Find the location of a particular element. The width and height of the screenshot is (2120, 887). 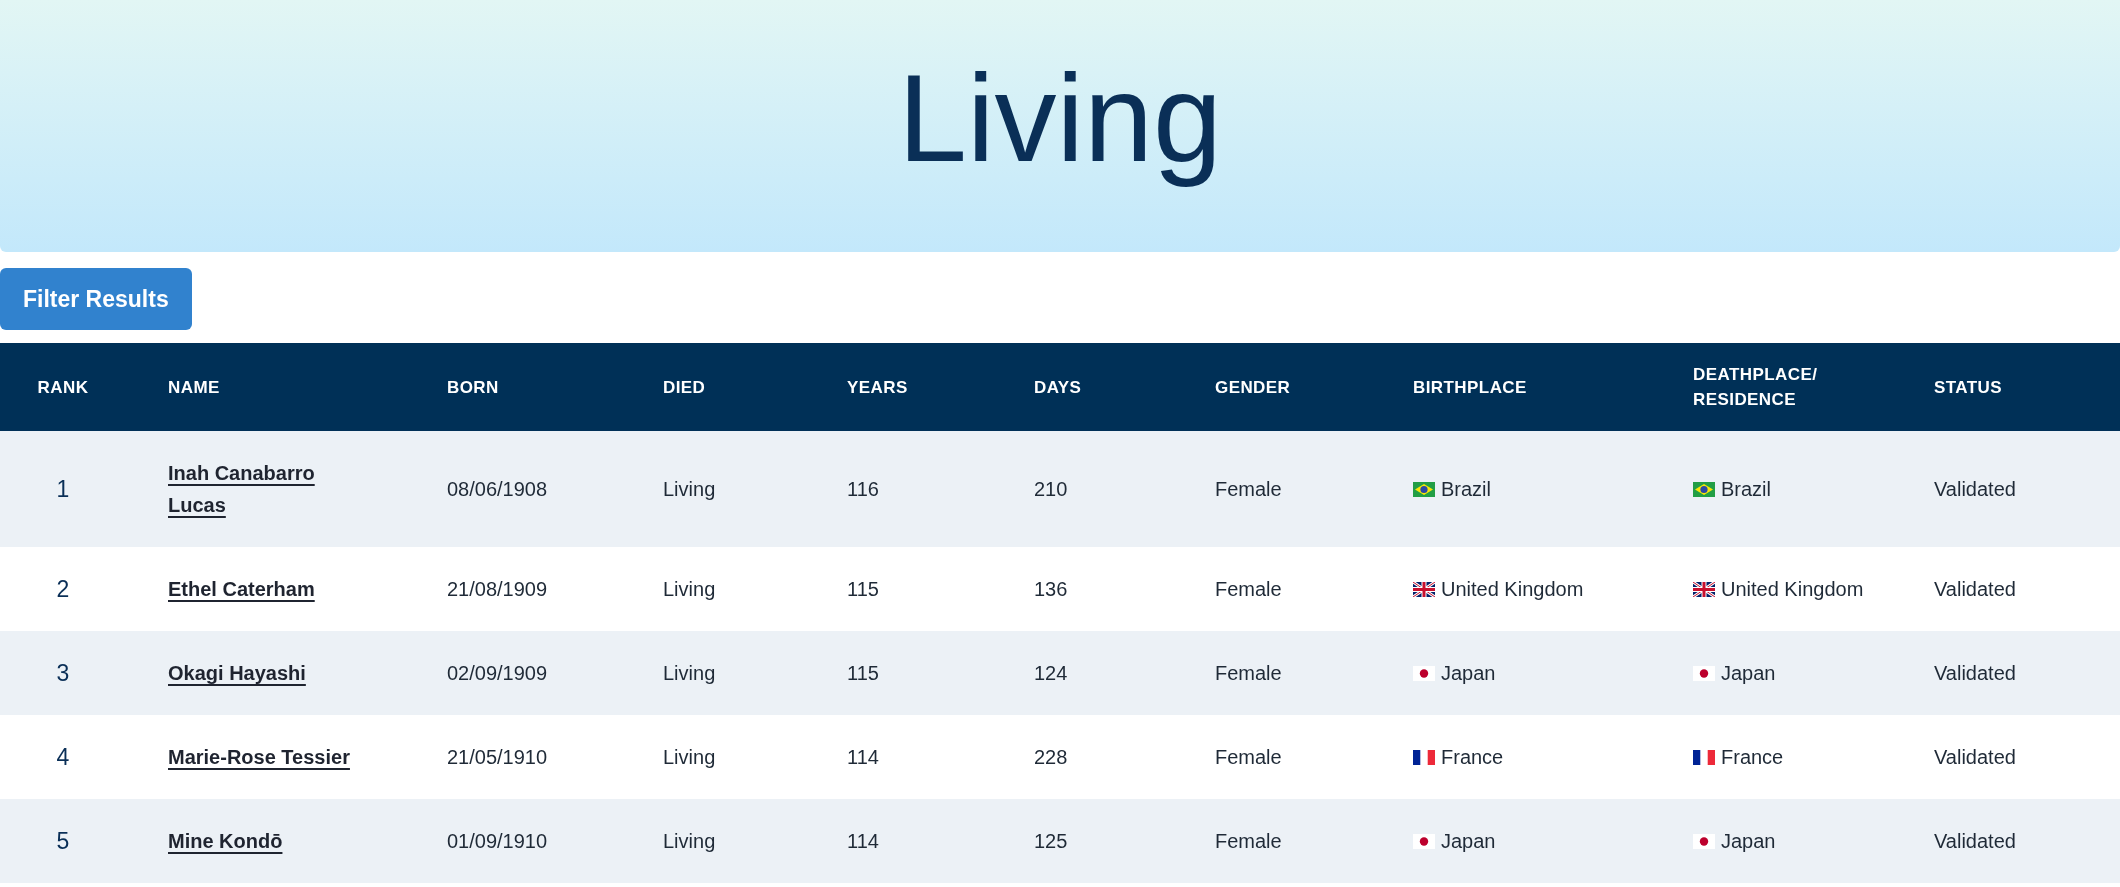

person-name-link: Mine Kondō is located at coordinates (225, 841).